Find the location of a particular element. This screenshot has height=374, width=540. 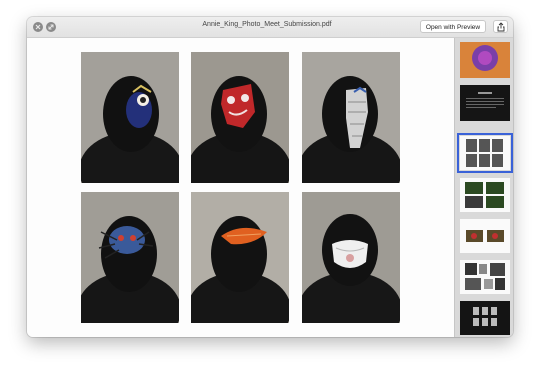

share-icon is located at coordinates (501, 27).